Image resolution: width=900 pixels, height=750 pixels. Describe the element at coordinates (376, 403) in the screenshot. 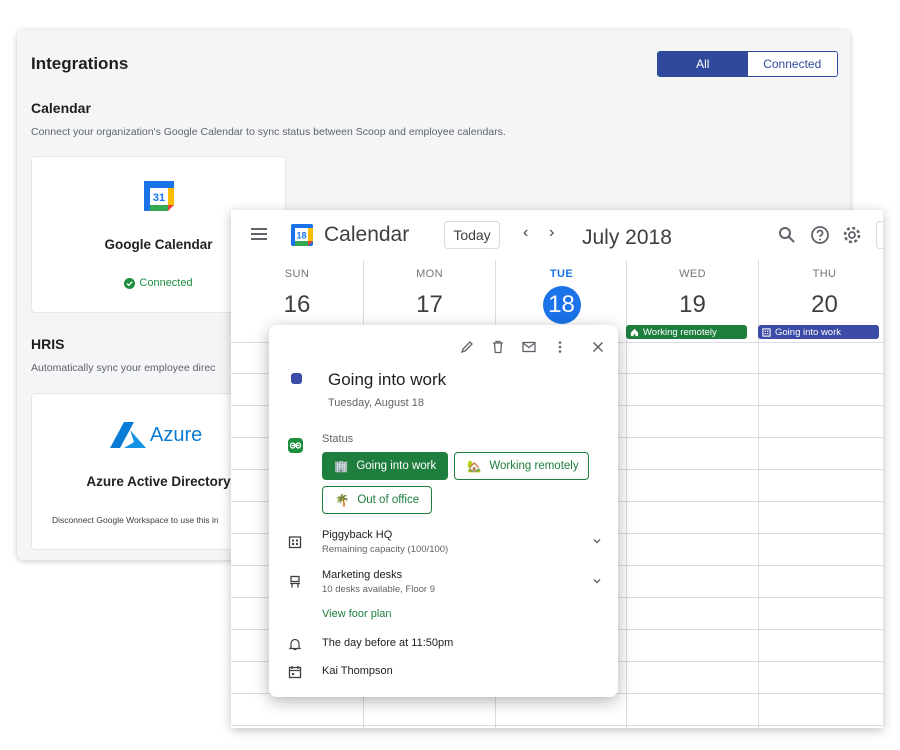

I see `event-date: Tuesday, August 18` at that location.